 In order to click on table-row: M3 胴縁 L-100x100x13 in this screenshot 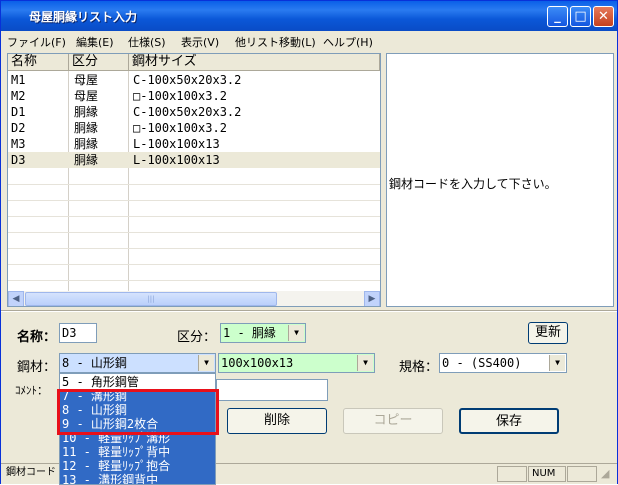, I will do `click(194, 144)`.